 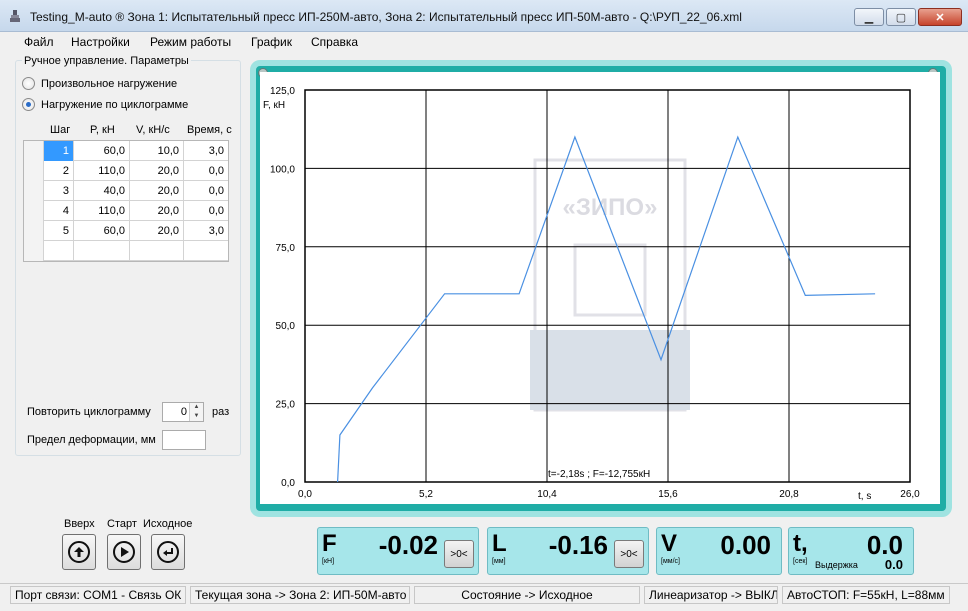 I want to click on cell-p: 40,0, so click(x=102, y=191).